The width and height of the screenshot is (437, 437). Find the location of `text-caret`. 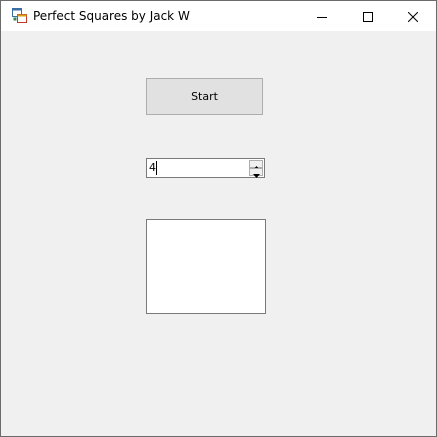

text-caret is located at coordinates (156, 168).